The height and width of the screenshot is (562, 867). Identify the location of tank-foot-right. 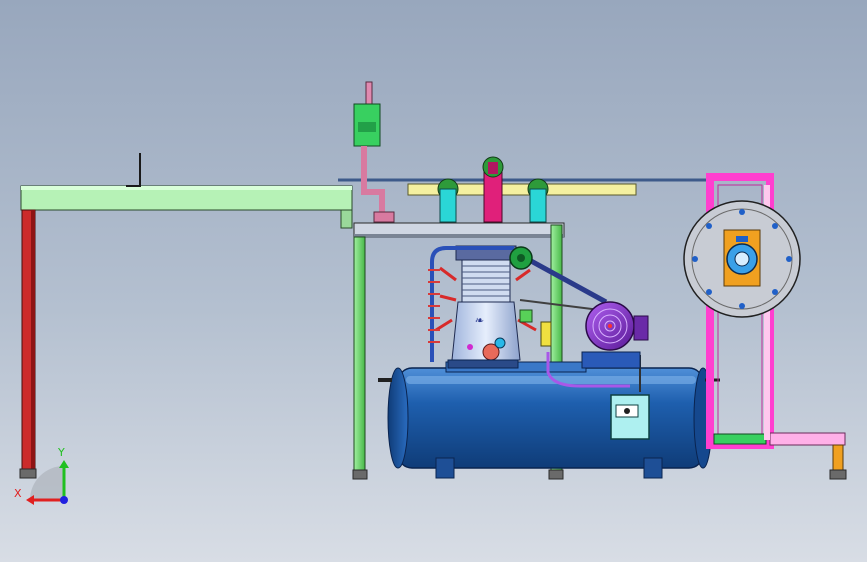
(653, 468).